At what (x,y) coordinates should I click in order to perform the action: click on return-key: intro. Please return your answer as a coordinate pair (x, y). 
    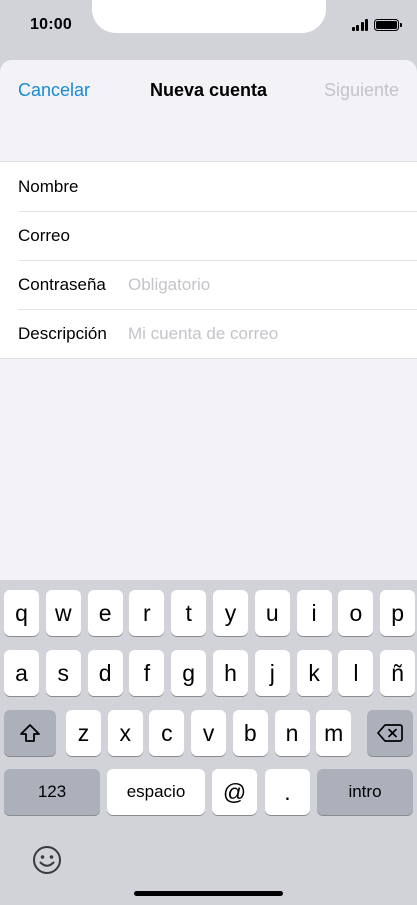
    Looking at the image, I should click on (365, 792).